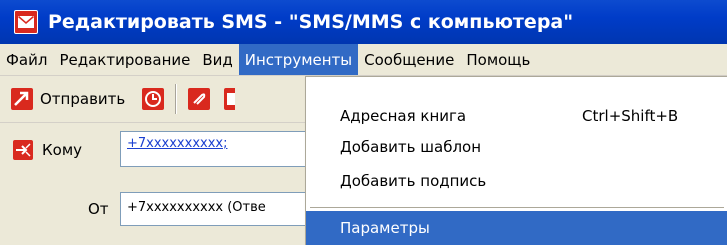  Describe the element at coordinates (26, 59) in the screenshot. I see `menu-file: Файл` at that location.